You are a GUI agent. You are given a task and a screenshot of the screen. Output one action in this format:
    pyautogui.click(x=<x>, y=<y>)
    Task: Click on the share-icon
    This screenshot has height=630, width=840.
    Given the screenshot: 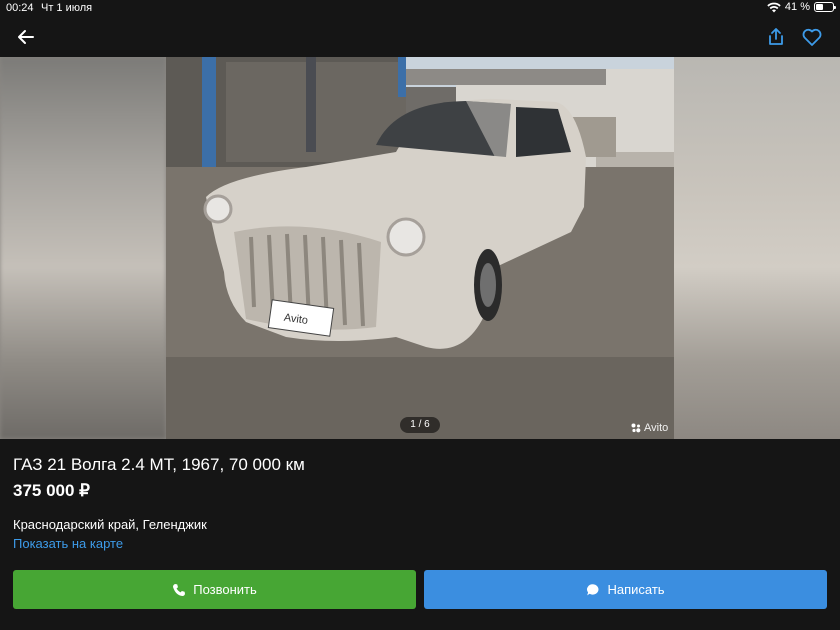 What is the action you would take?
    pyautogui.click(x=776, y=36)
    